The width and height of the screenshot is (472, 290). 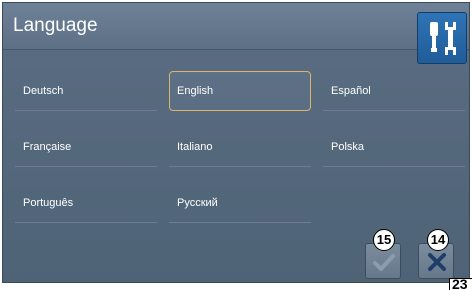 What do you see at coordinates (86, 147) in the screenshot?
I see `language-option-francaise: Française` at bounding box center [86, 147].